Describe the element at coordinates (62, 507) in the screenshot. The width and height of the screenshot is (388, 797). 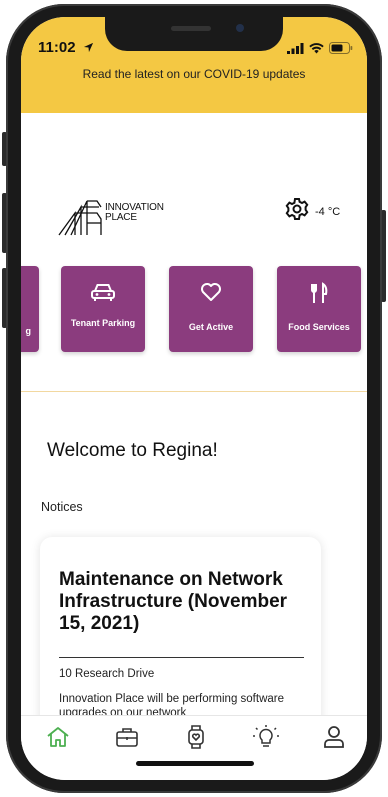
I see `notices-heading: Notices` at that location.